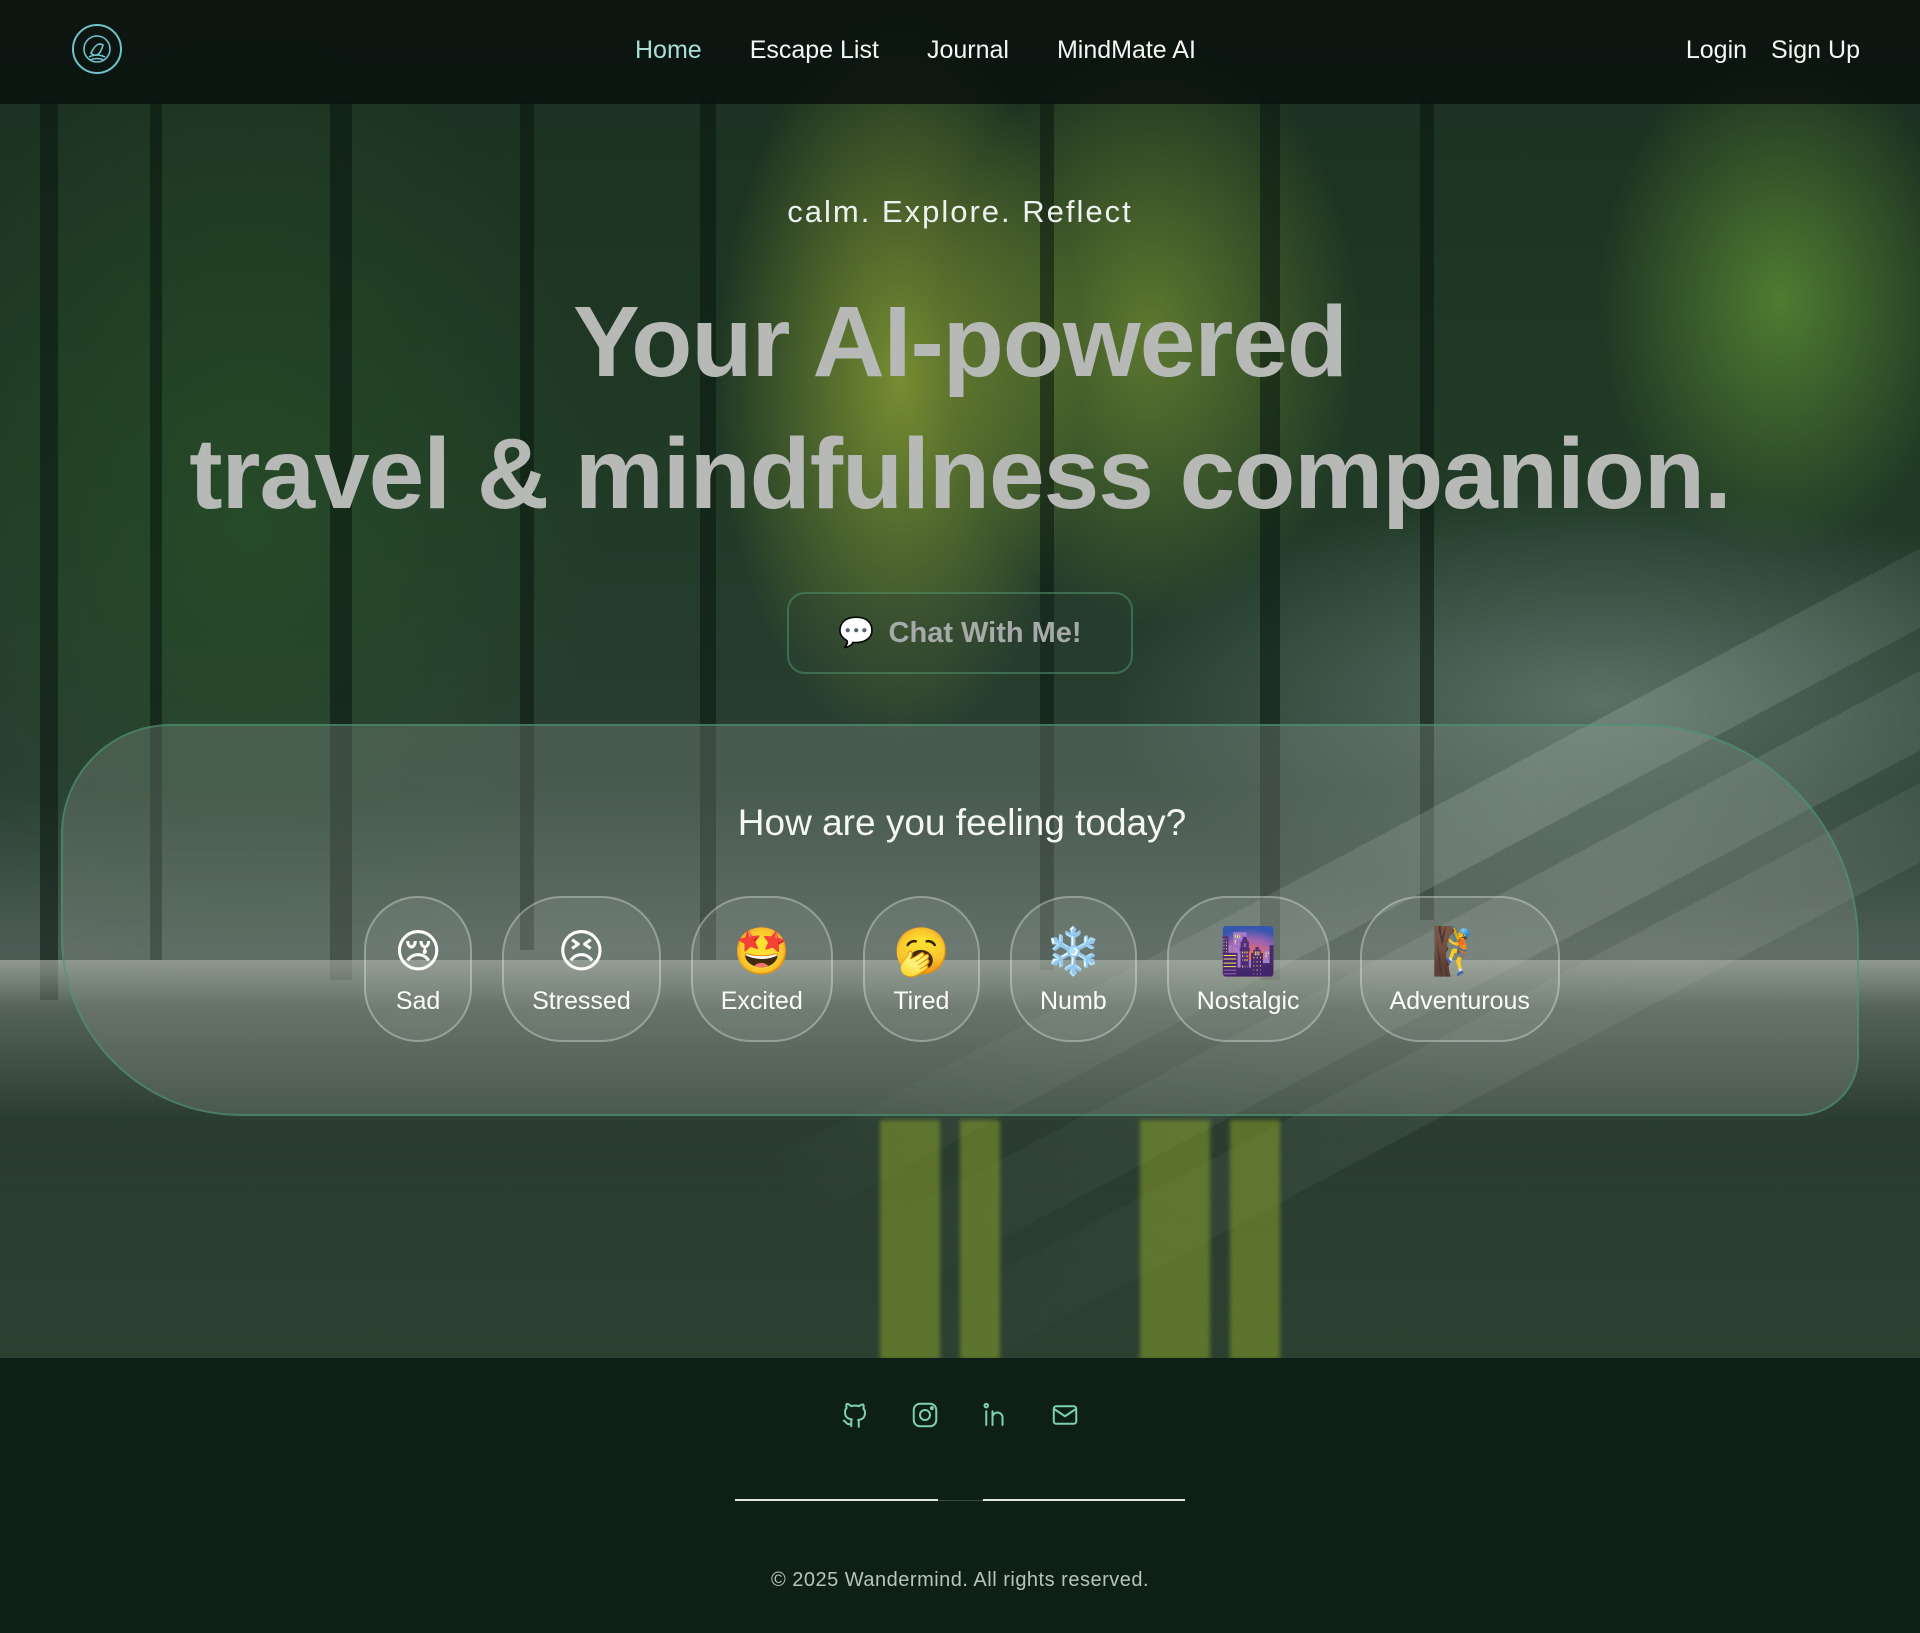  Describe the element at coordinates (1248, 1000) in the screenshot. I see `mood-label: Nostalgic` at that location.